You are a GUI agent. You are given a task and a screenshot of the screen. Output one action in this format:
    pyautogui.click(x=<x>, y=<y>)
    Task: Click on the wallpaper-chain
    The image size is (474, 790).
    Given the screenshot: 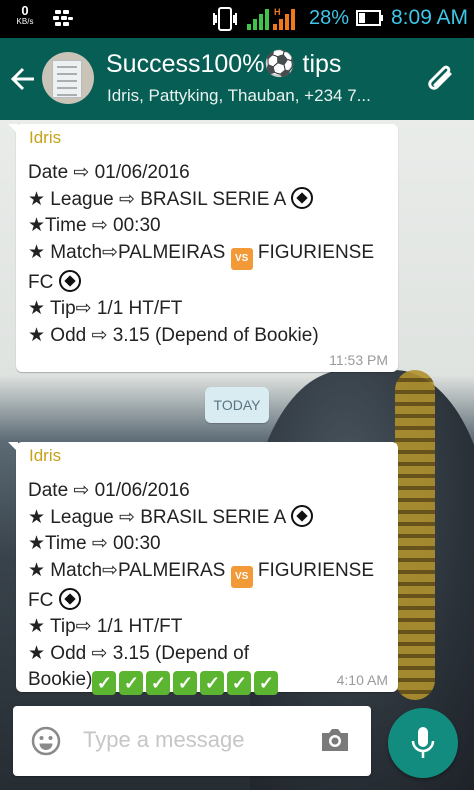 What is the action you would take?
    pyautogui.click(x=415, y=535)
    